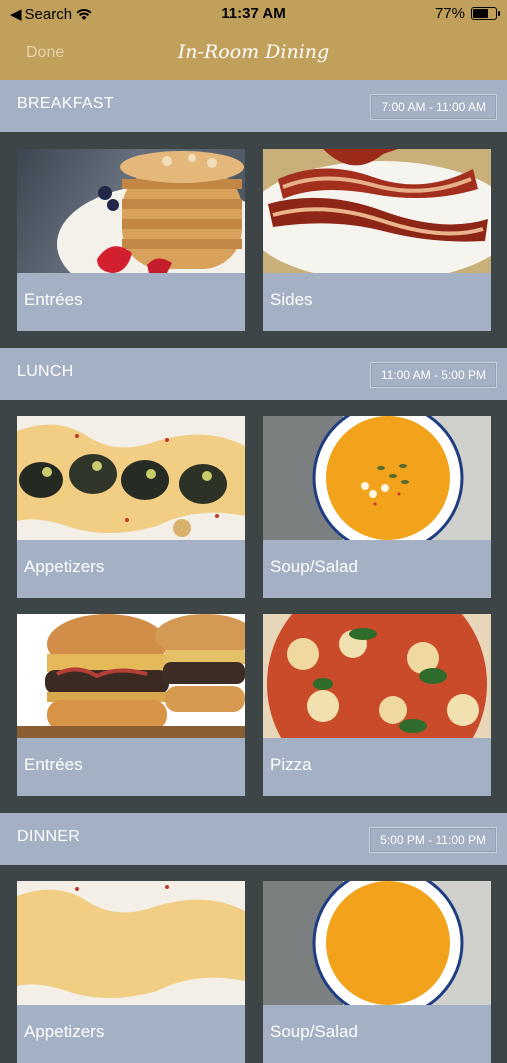 This screenshot has width=507, height=1063. What do you see at coordinates (131, 211) in the screenshot?
I see `pancakes-photo` at bounding box center [131, 211].